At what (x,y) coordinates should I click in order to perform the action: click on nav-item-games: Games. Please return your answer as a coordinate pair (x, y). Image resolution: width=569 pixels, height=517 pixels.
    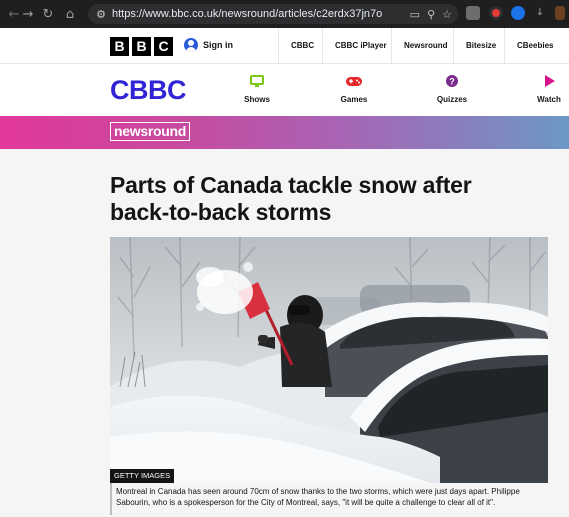
    Looking at the image, I should click on (354, 89).